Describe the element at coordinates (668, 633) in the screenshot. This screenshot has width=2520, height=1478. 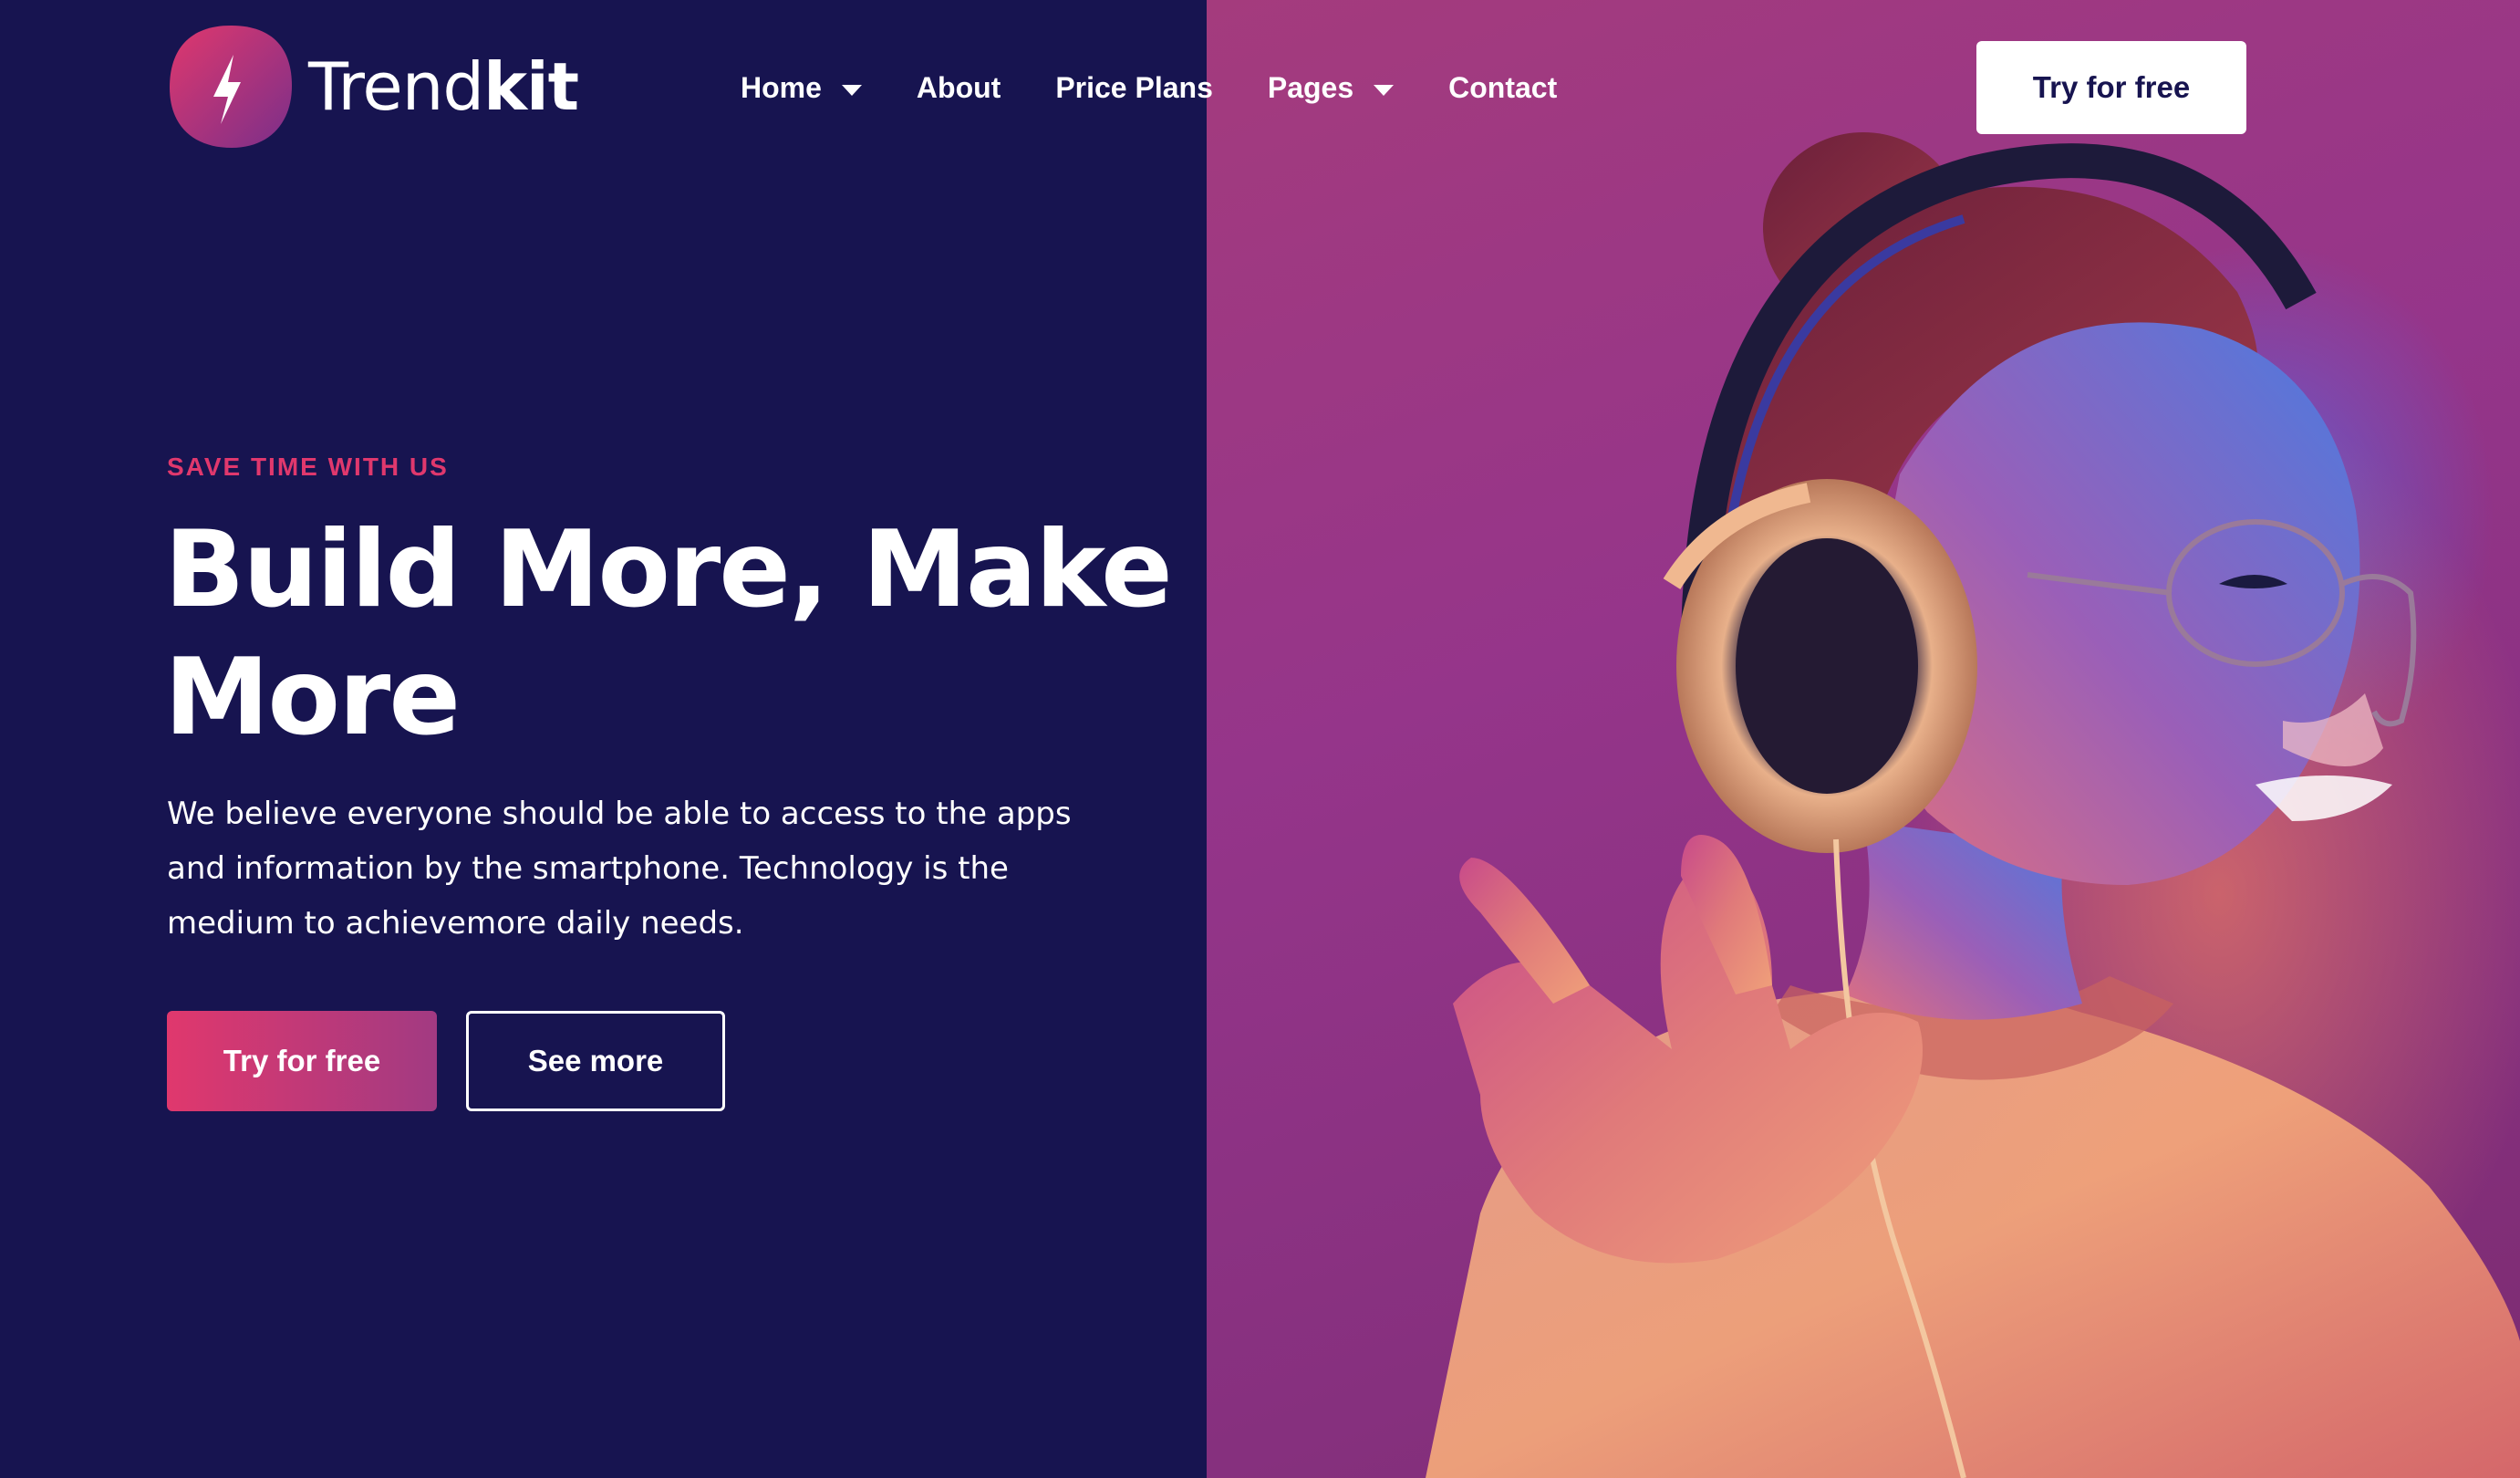
I see `hero-headline: Build More, Make More` at that location.